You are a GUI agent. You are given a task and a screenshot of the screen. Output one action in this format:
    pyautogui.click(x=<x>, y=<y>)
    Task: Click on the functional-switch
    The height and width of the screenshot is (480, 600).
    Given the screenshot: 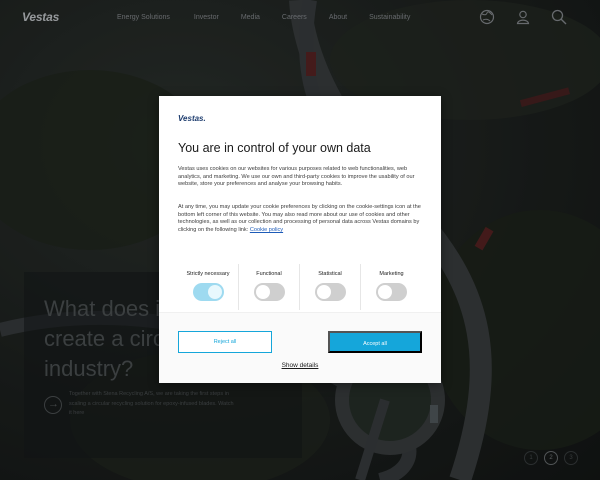 What is the action you would take?
    pyautogui.click(x=269, y=292)
    